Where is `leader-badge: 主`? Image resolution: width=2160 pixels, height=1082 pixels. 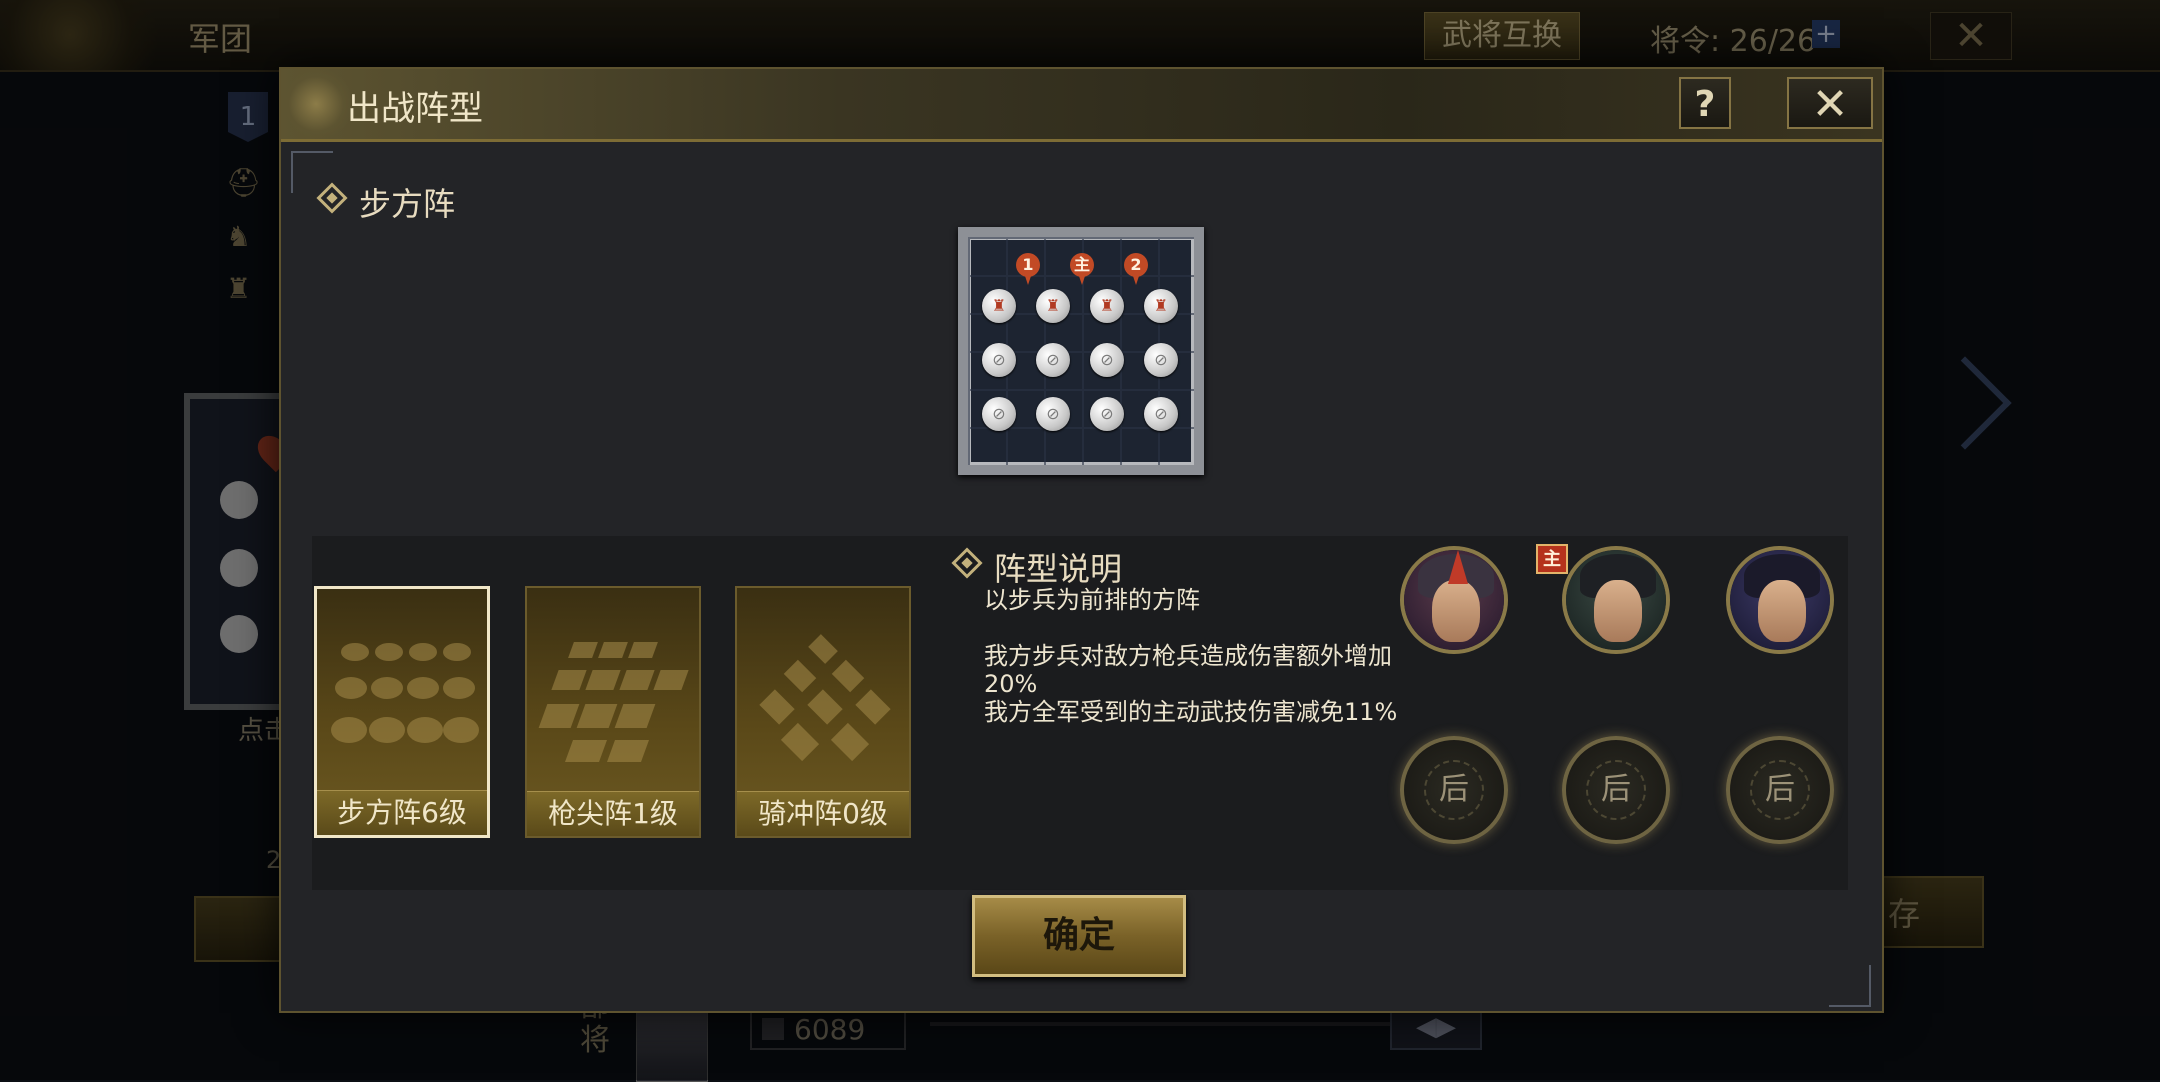 leader-badge: 主 is located at coordinates (1552, 559).